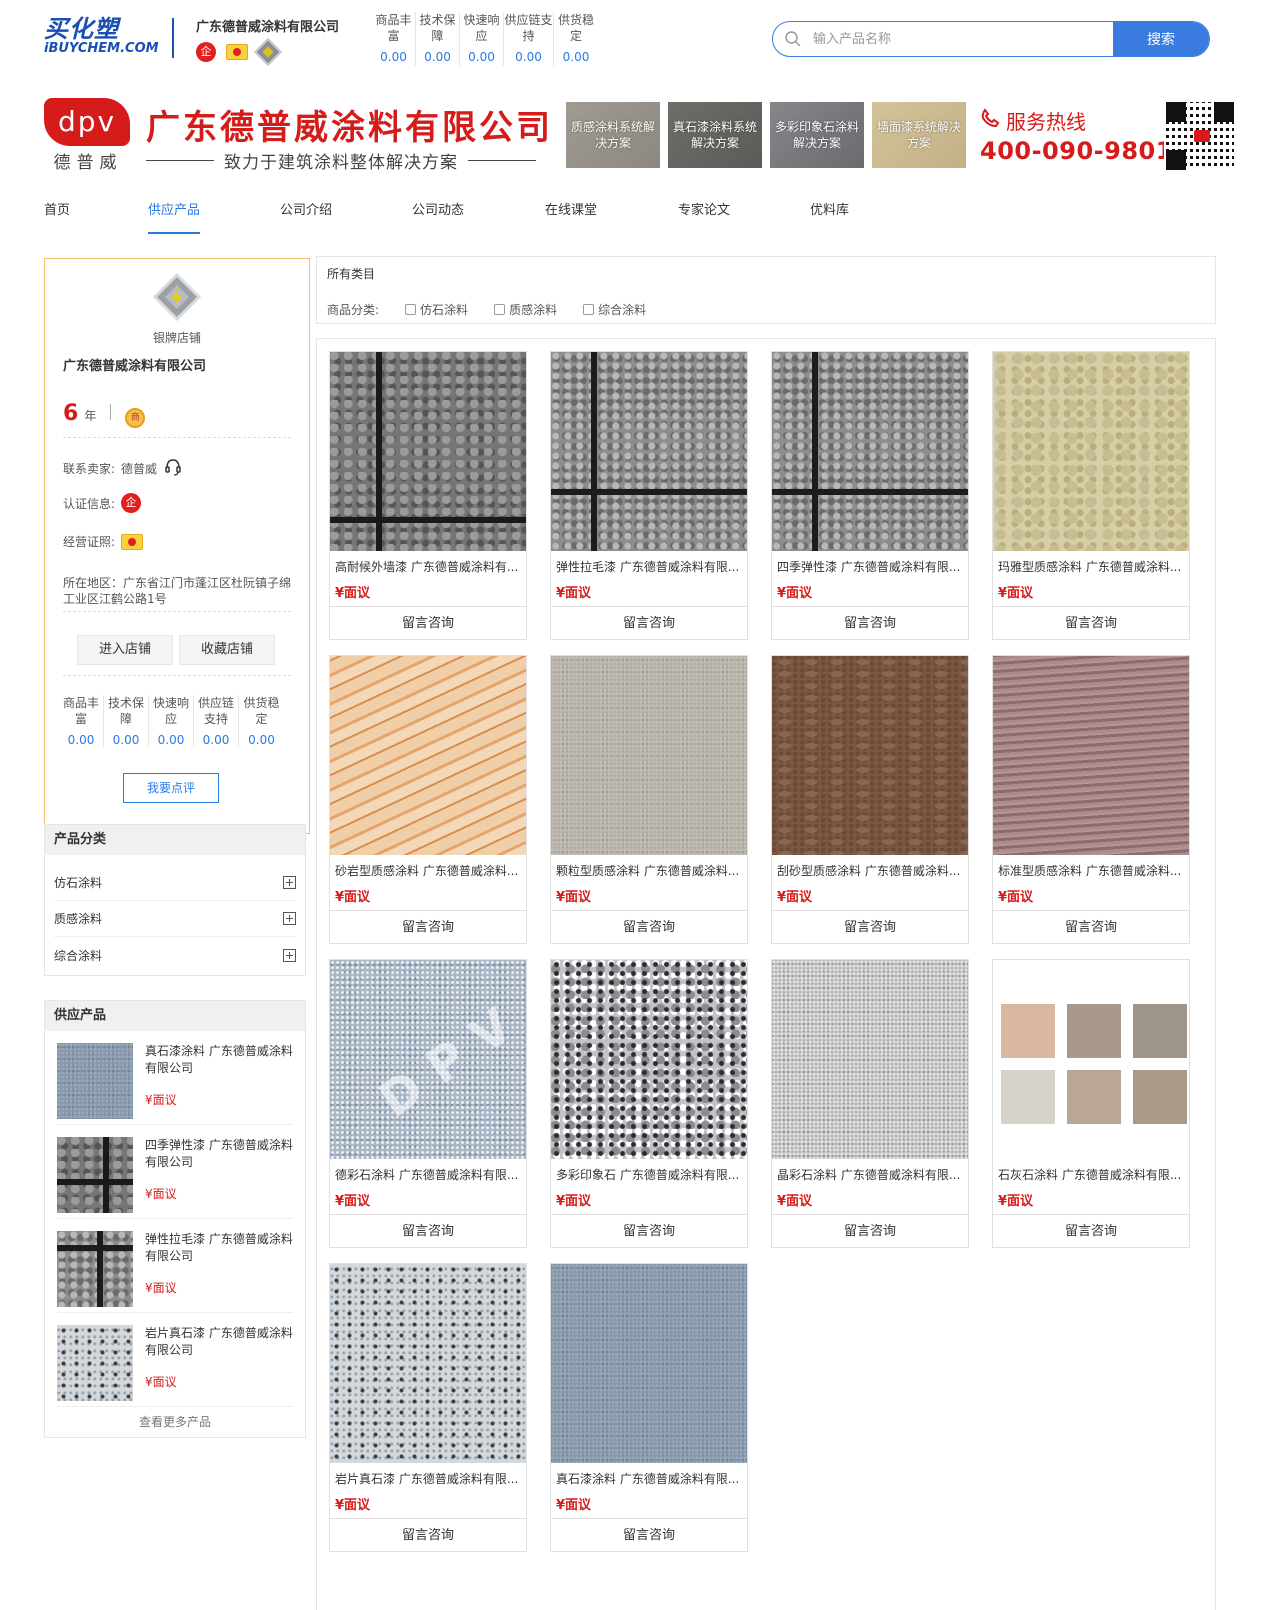 The height and width of the screenshot is (1610, 1262). Describe the element at coordinates (829, 217) in the screenshot. I see `nav-material-library: 优料库` at that location.